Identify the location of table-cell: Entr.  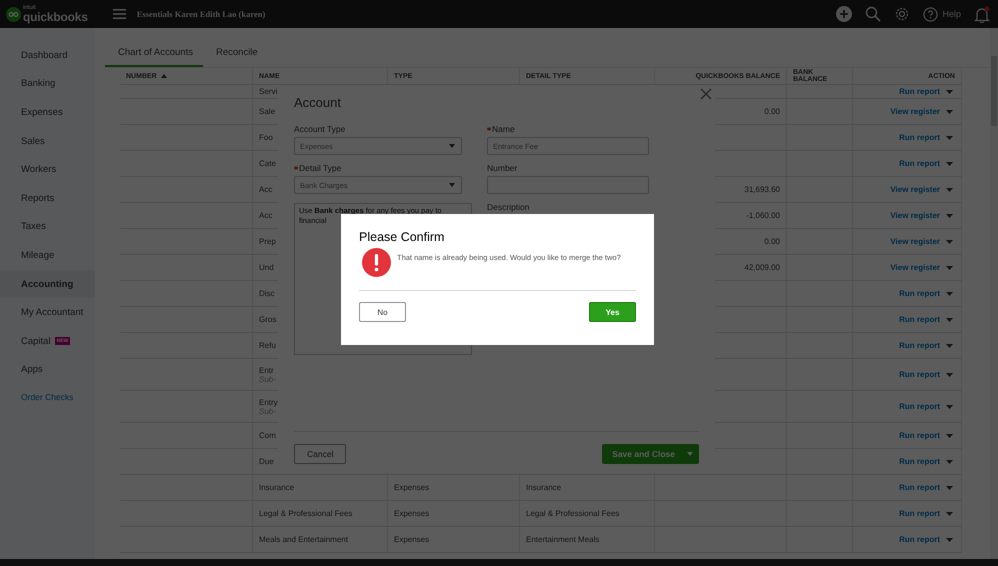
(266, 370).